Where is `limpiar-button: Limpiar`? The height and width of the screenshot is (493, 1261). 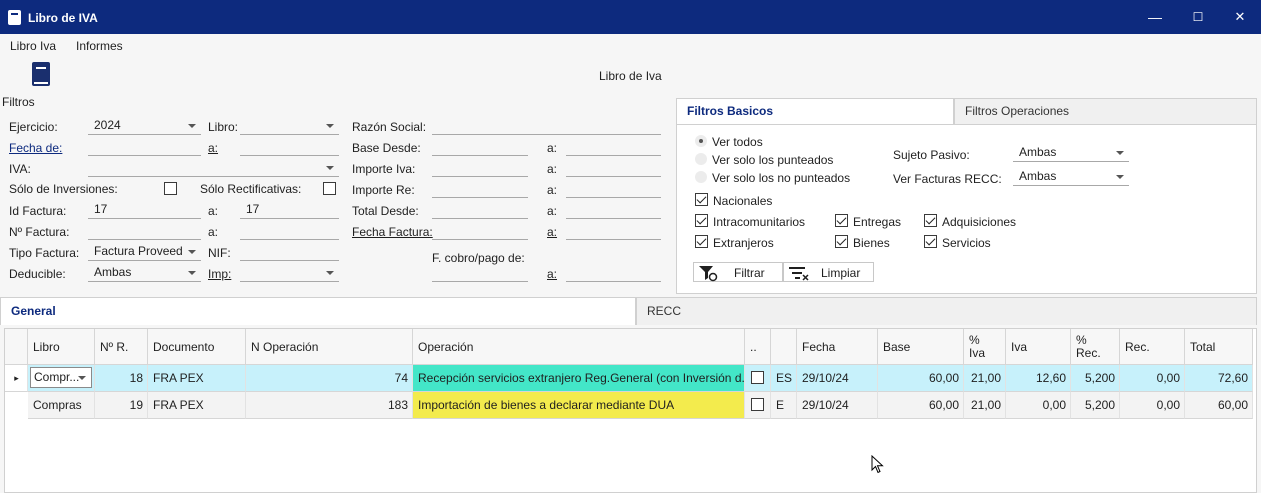
limpiar-button: Limpiar is located at coordinates (828, 272).